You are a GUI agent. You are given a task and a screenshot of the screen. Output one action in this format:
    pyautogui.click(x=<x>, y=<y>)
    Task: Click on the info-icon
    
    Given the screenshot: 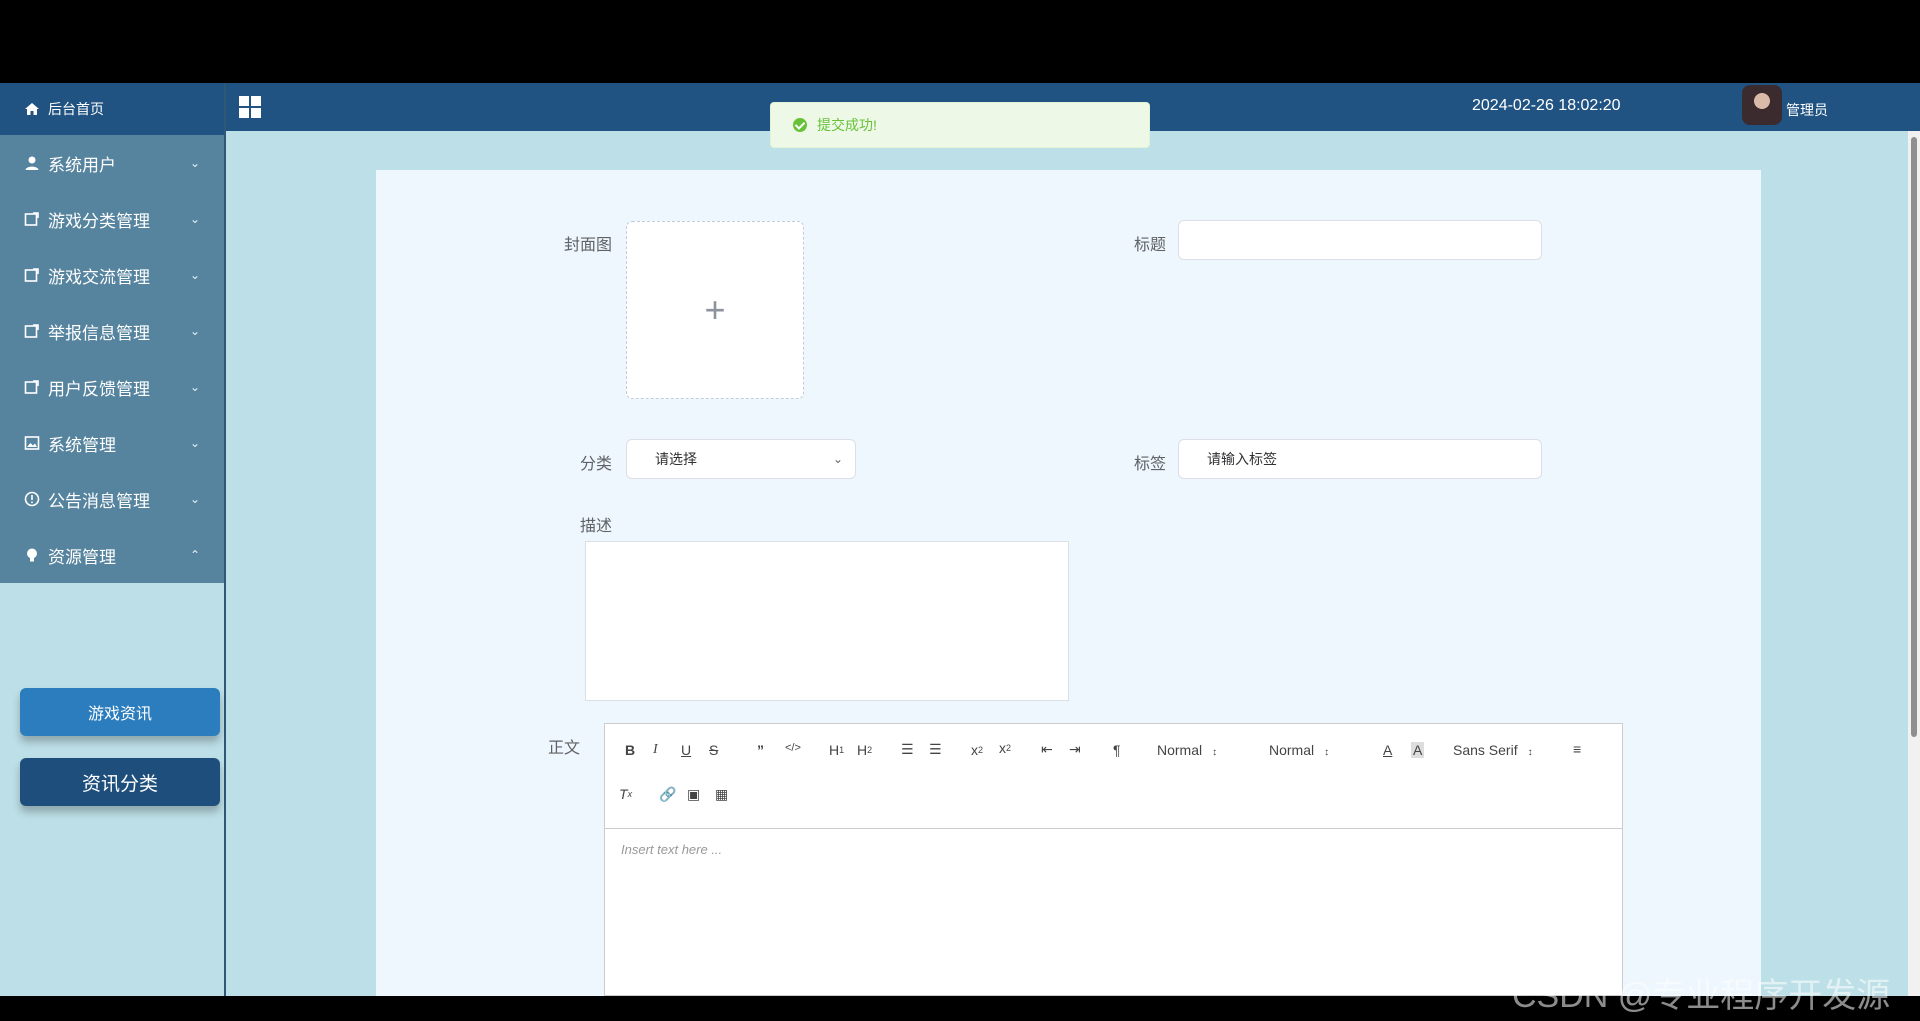 What is the action you would take?
    pyautogui.click(x=32, y=499)
    